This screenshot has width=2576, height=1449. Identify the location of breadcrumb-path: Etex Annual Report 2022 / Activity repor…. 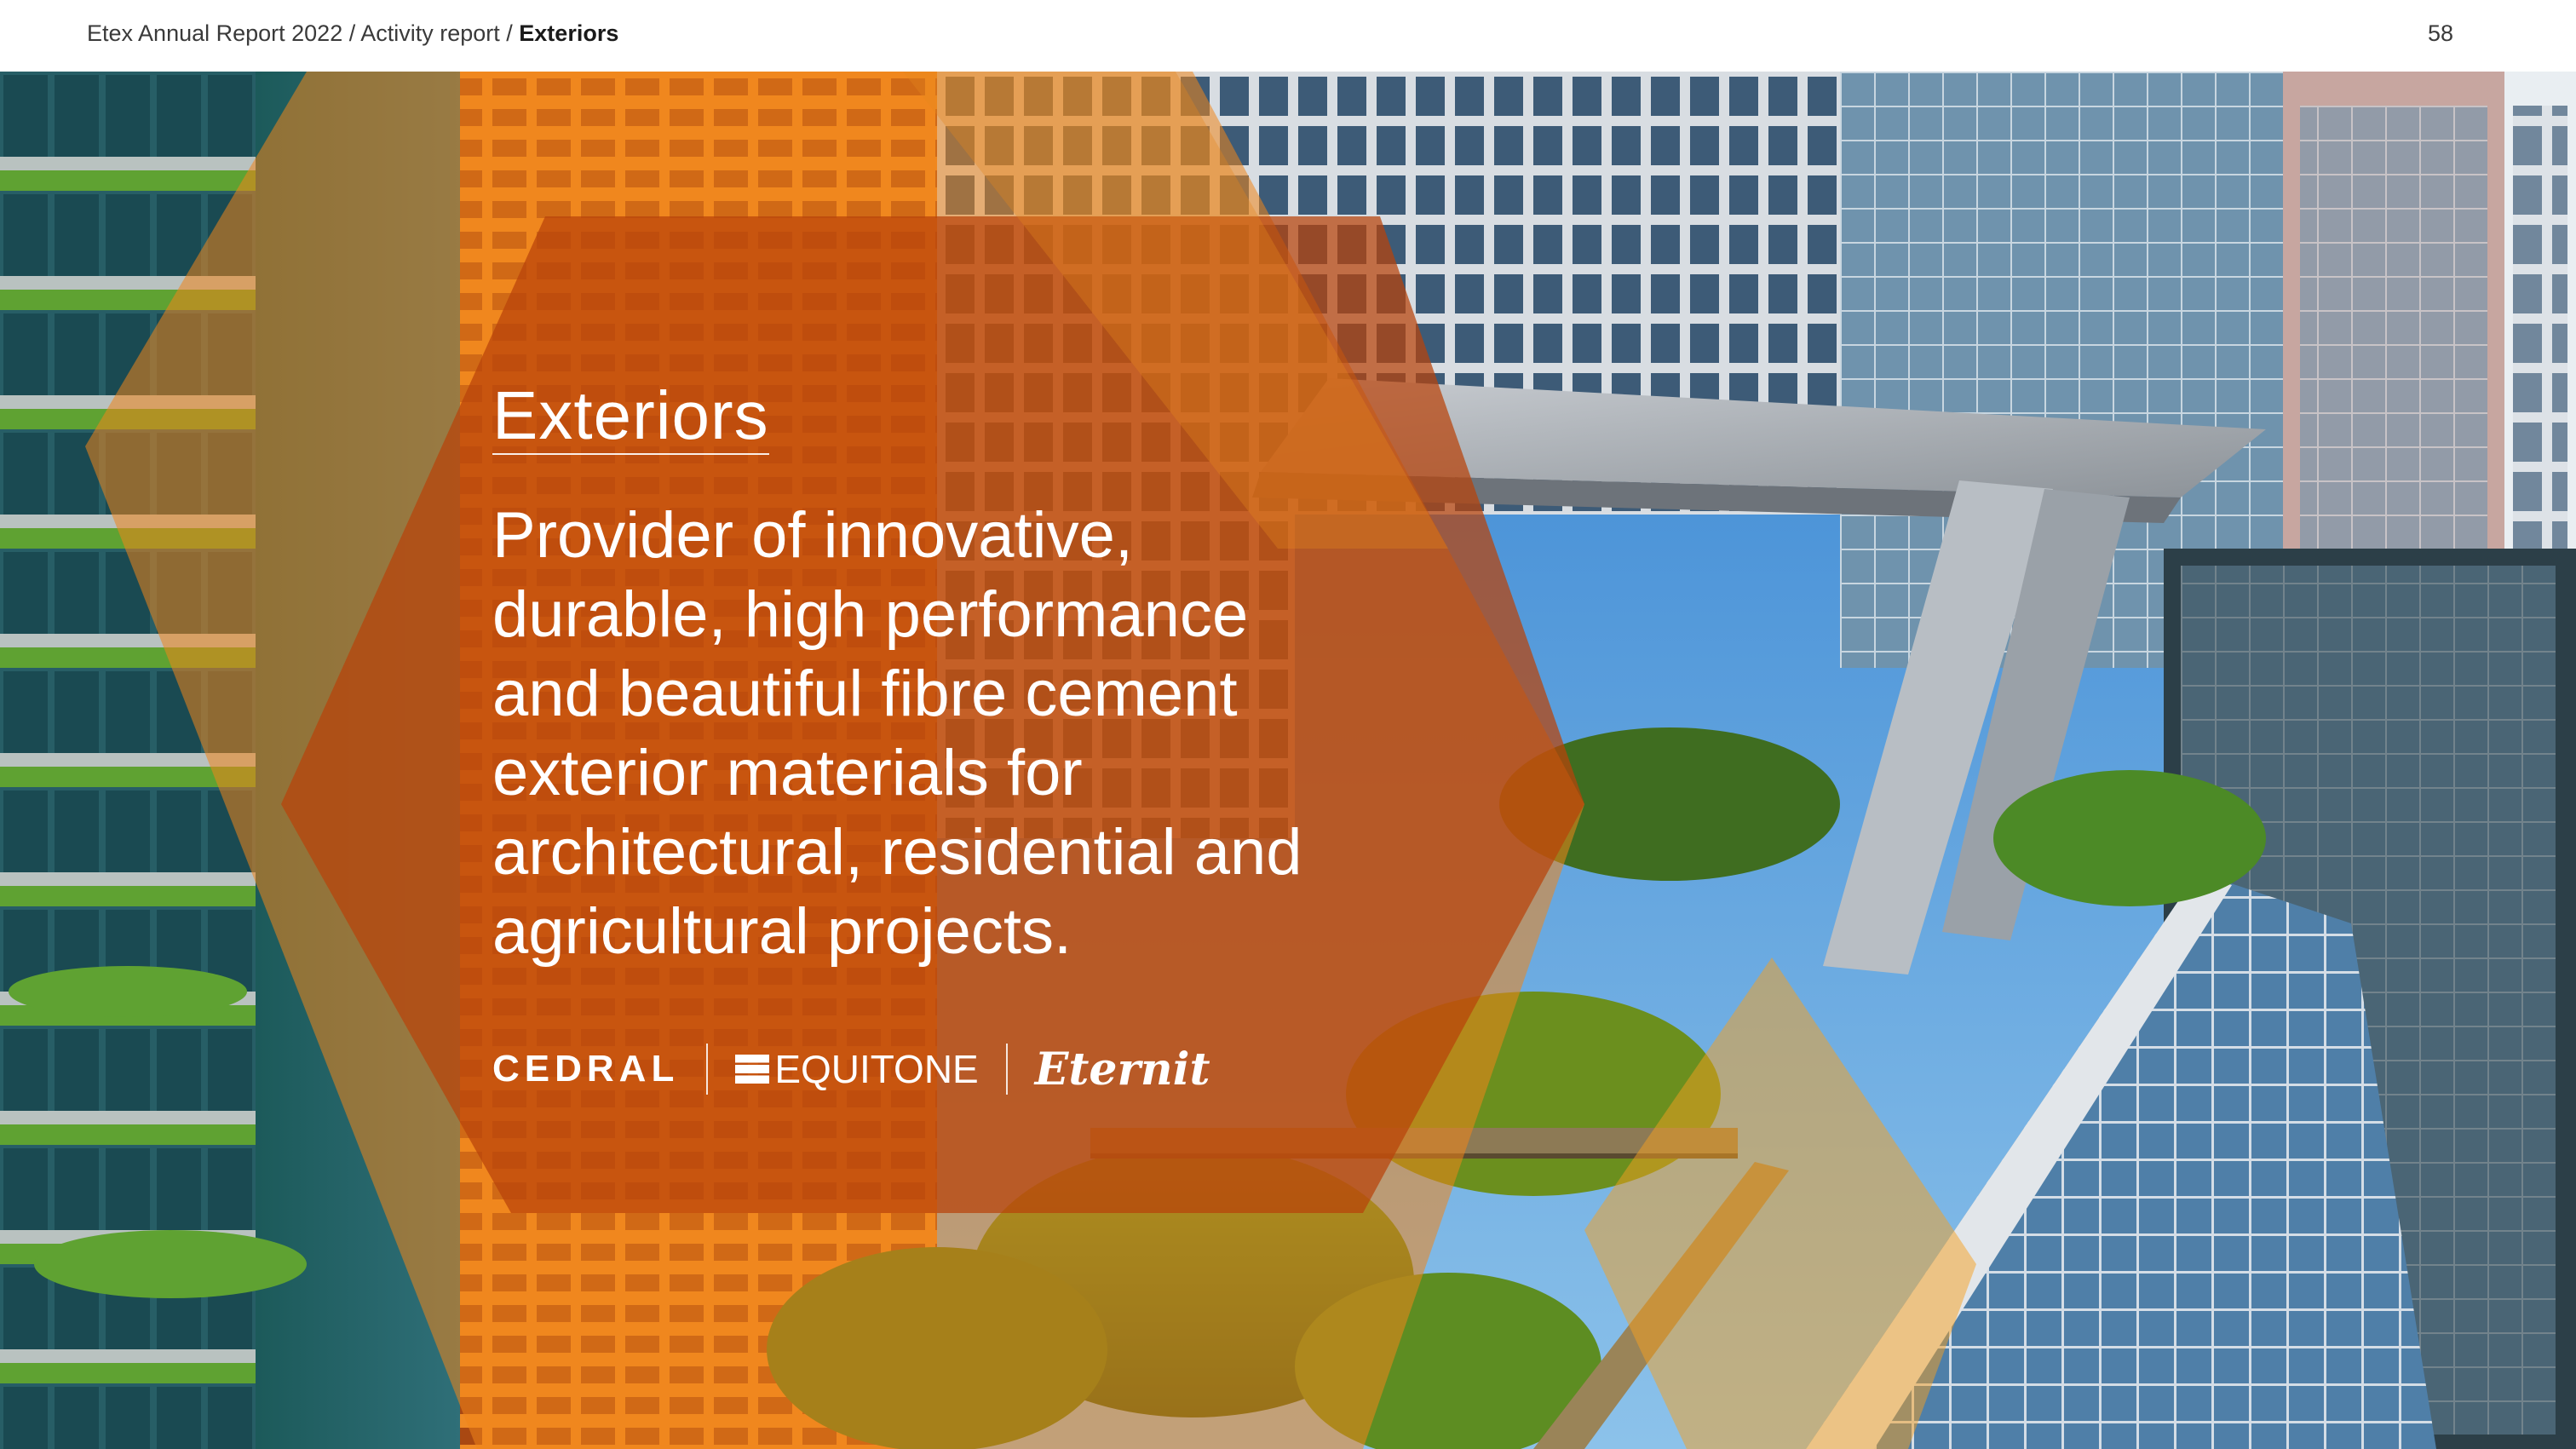
(303, 33).